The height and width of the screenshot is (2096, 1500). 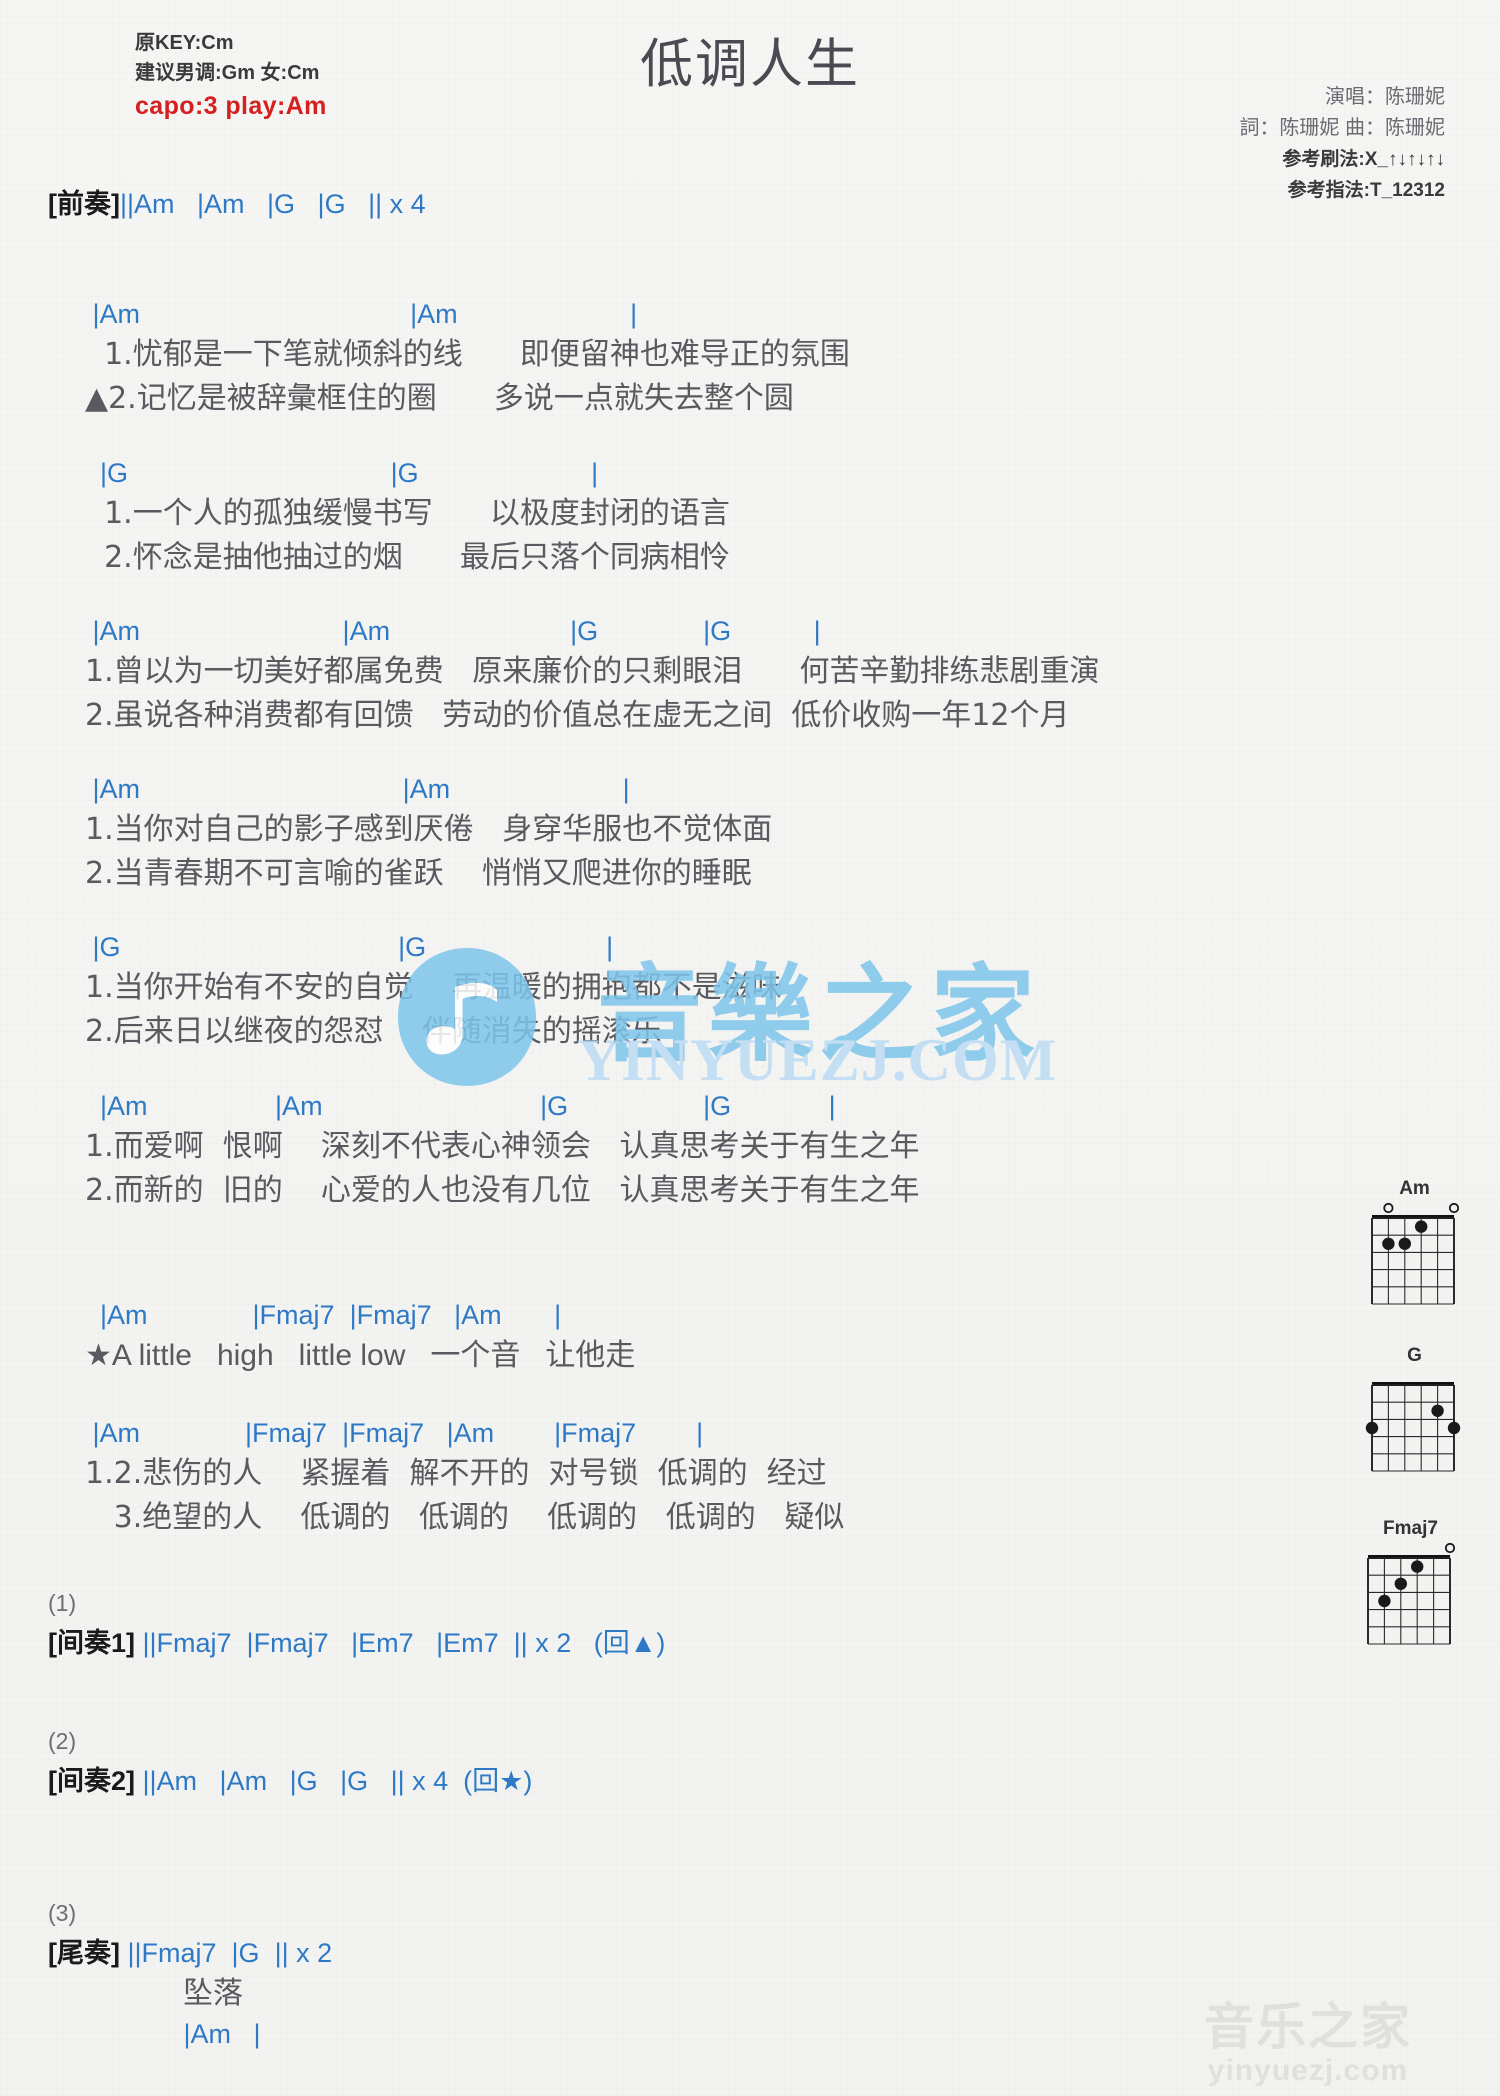 I want to click on lyric-line: ★A little high little low 一个音 让他走, so click(x=360, y=1355).